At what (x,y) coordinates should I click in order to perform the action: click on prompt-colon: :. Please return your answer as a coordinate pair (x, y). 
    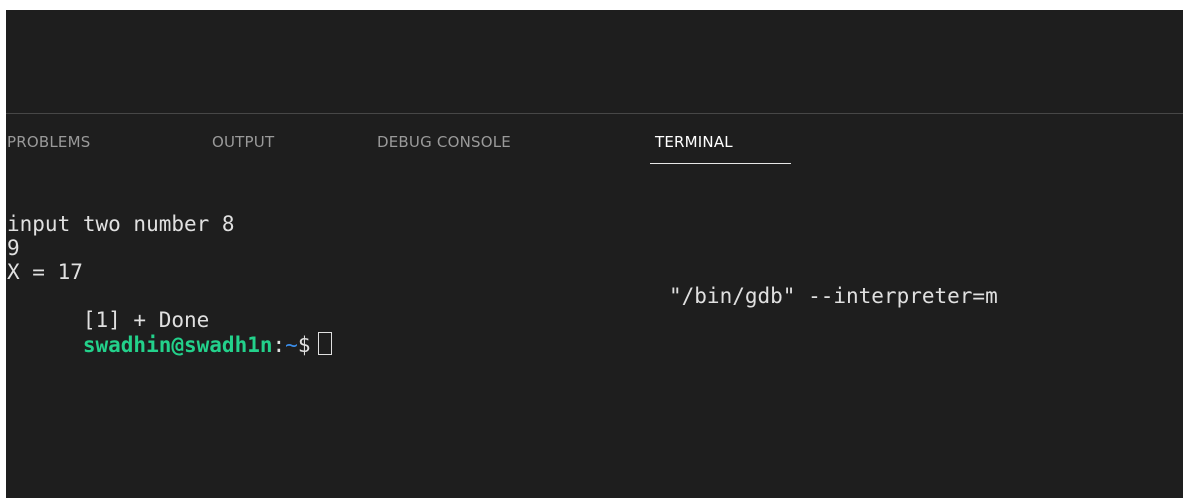
    Looking at the image, I should click on (279, 345).